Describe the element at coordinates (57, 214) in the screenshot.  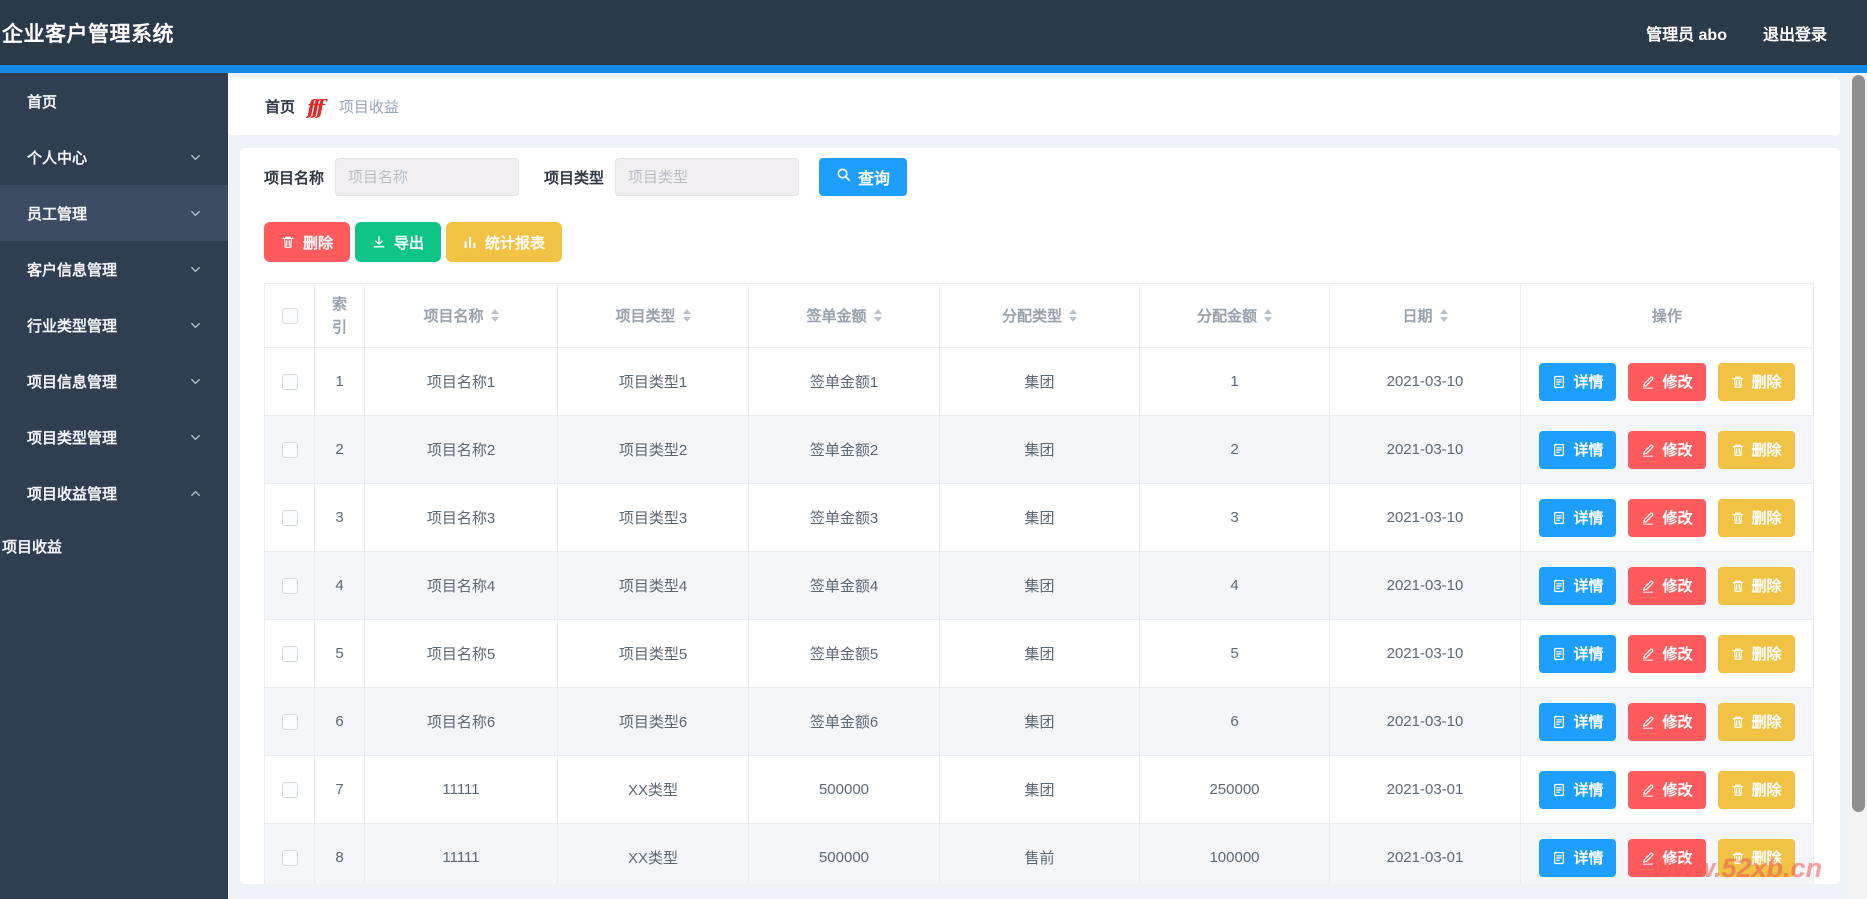
I see `sidebar-item-label: 员工管理` at that location.